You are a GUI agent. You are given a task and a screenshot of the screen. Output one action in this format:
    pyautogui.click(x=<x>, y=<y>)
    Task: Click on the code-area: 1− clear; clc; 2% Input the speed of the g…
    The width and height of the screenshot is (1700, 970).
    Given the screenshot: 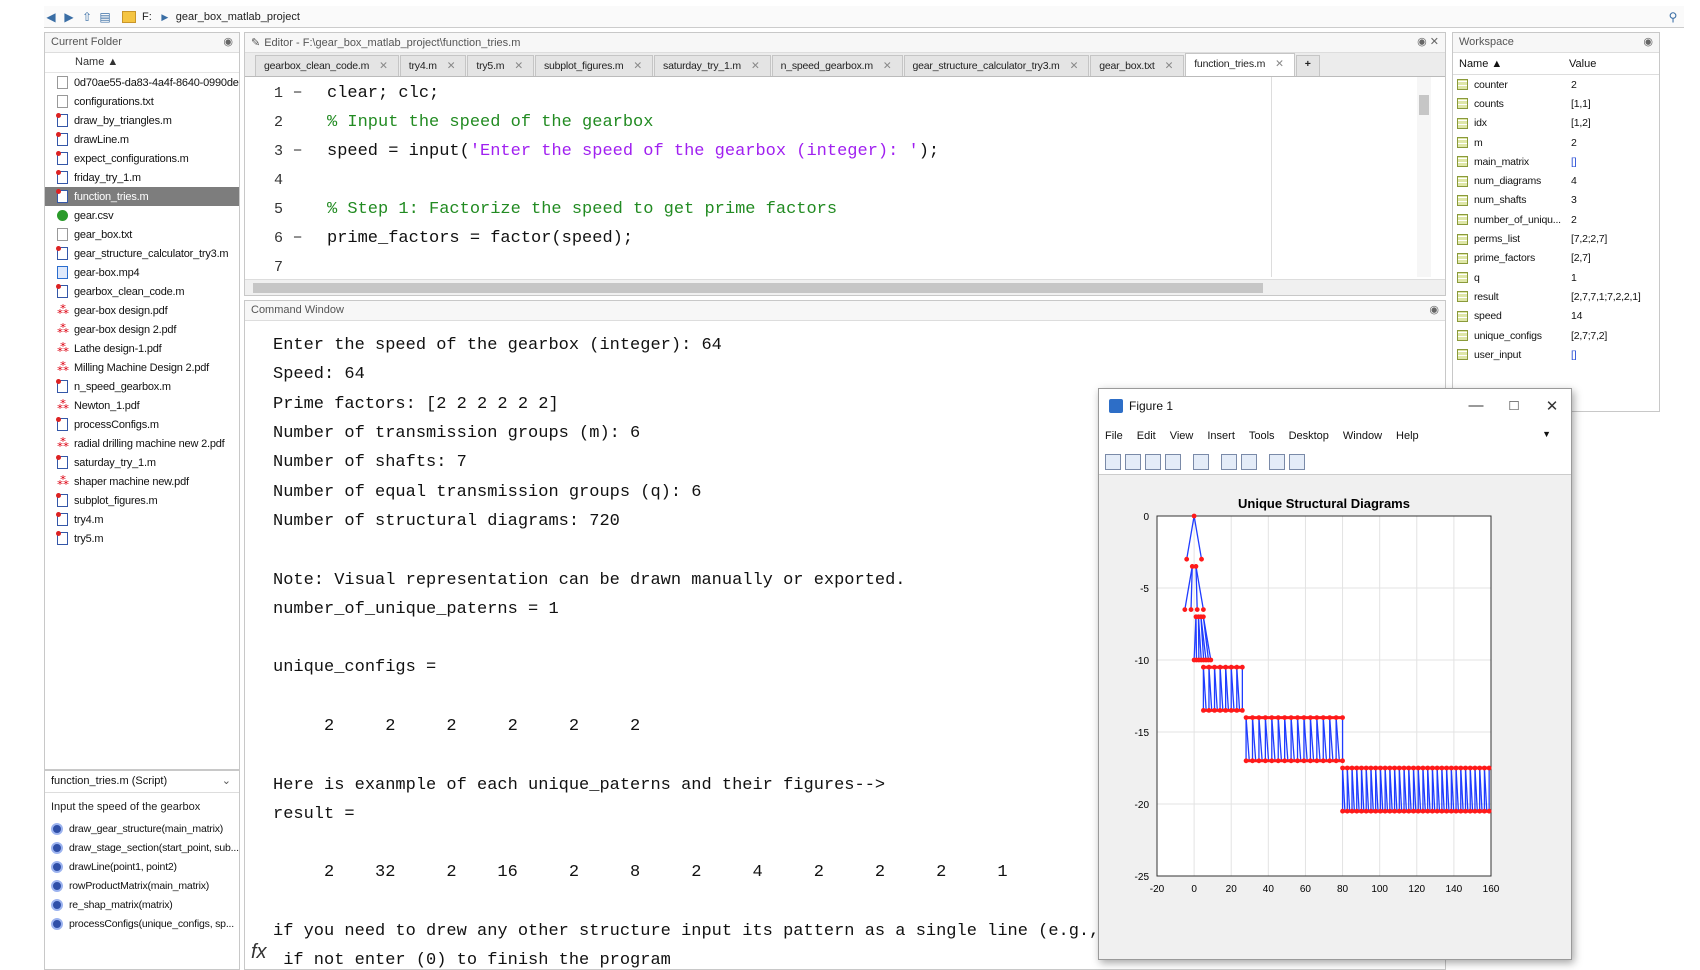 What is the action you would take?
    pyautogui.click(x=835, y=181)
    